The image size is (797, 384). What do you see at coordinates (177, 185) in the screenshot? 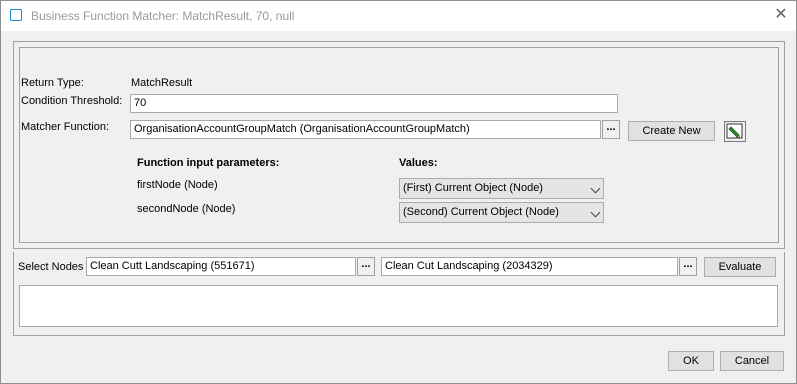
I see `param-name-firstnode: firstNode (Node)` at bounding box center [177, 185].